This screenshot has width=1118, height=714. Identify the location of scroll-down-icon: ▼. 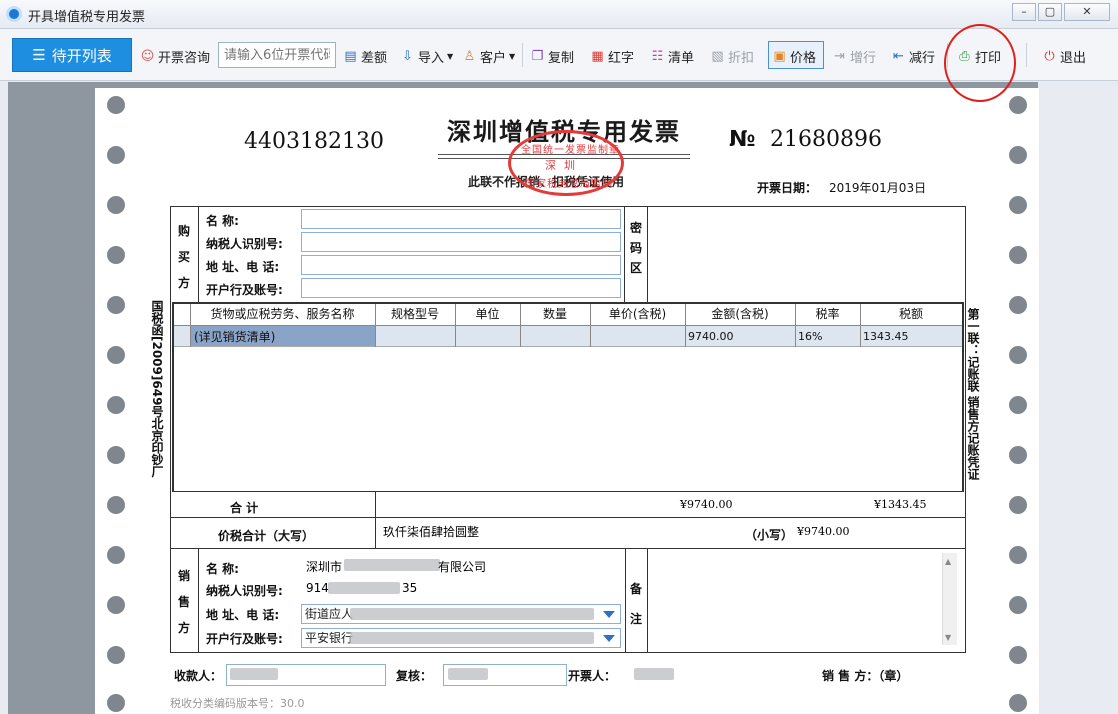
(948, 637).